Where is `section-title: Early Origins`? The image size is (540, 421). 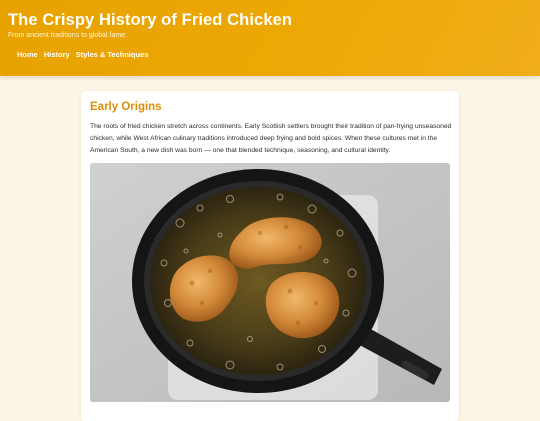
section-title: Early Origins is located at coordinates (126, 107).